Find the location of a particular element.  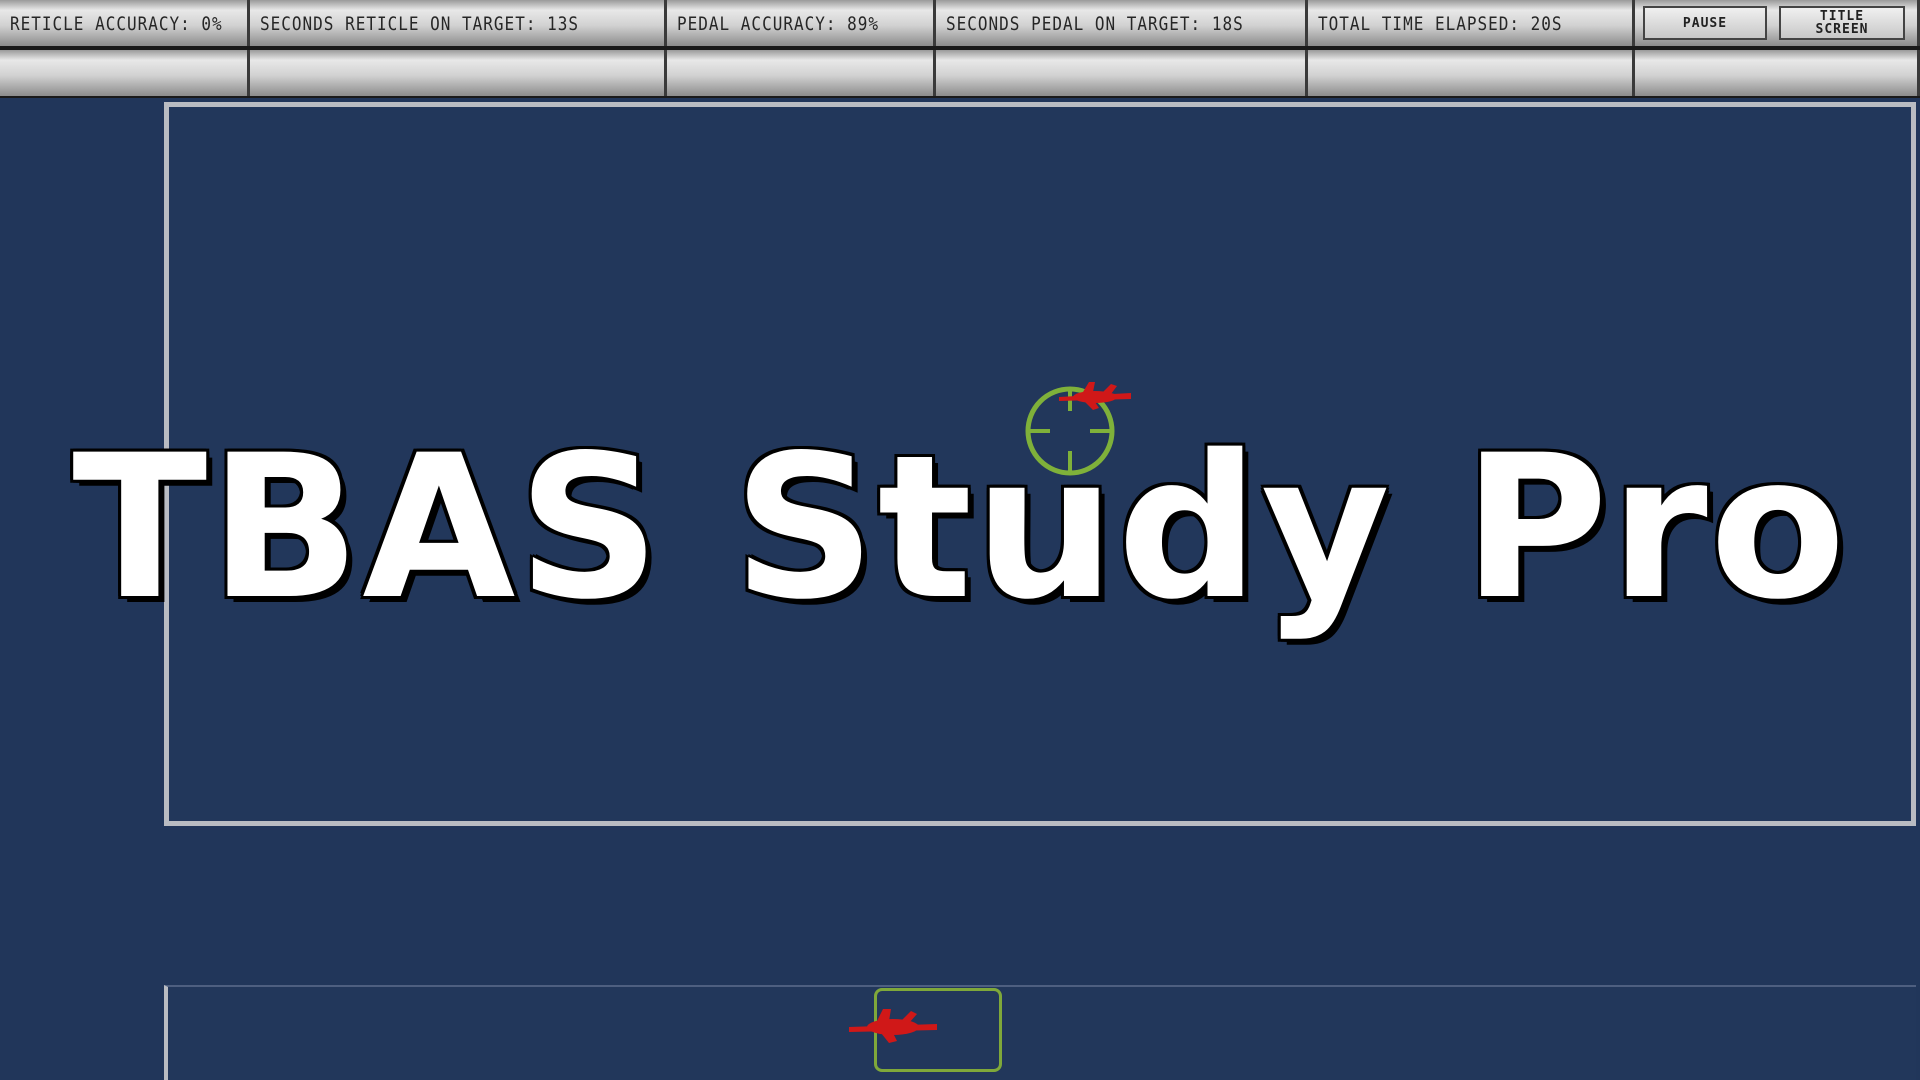

hud-cell-seconds-pedal: SECONDS PEDAL ON TARGET: 18s is located at coordinates (1122, 23).